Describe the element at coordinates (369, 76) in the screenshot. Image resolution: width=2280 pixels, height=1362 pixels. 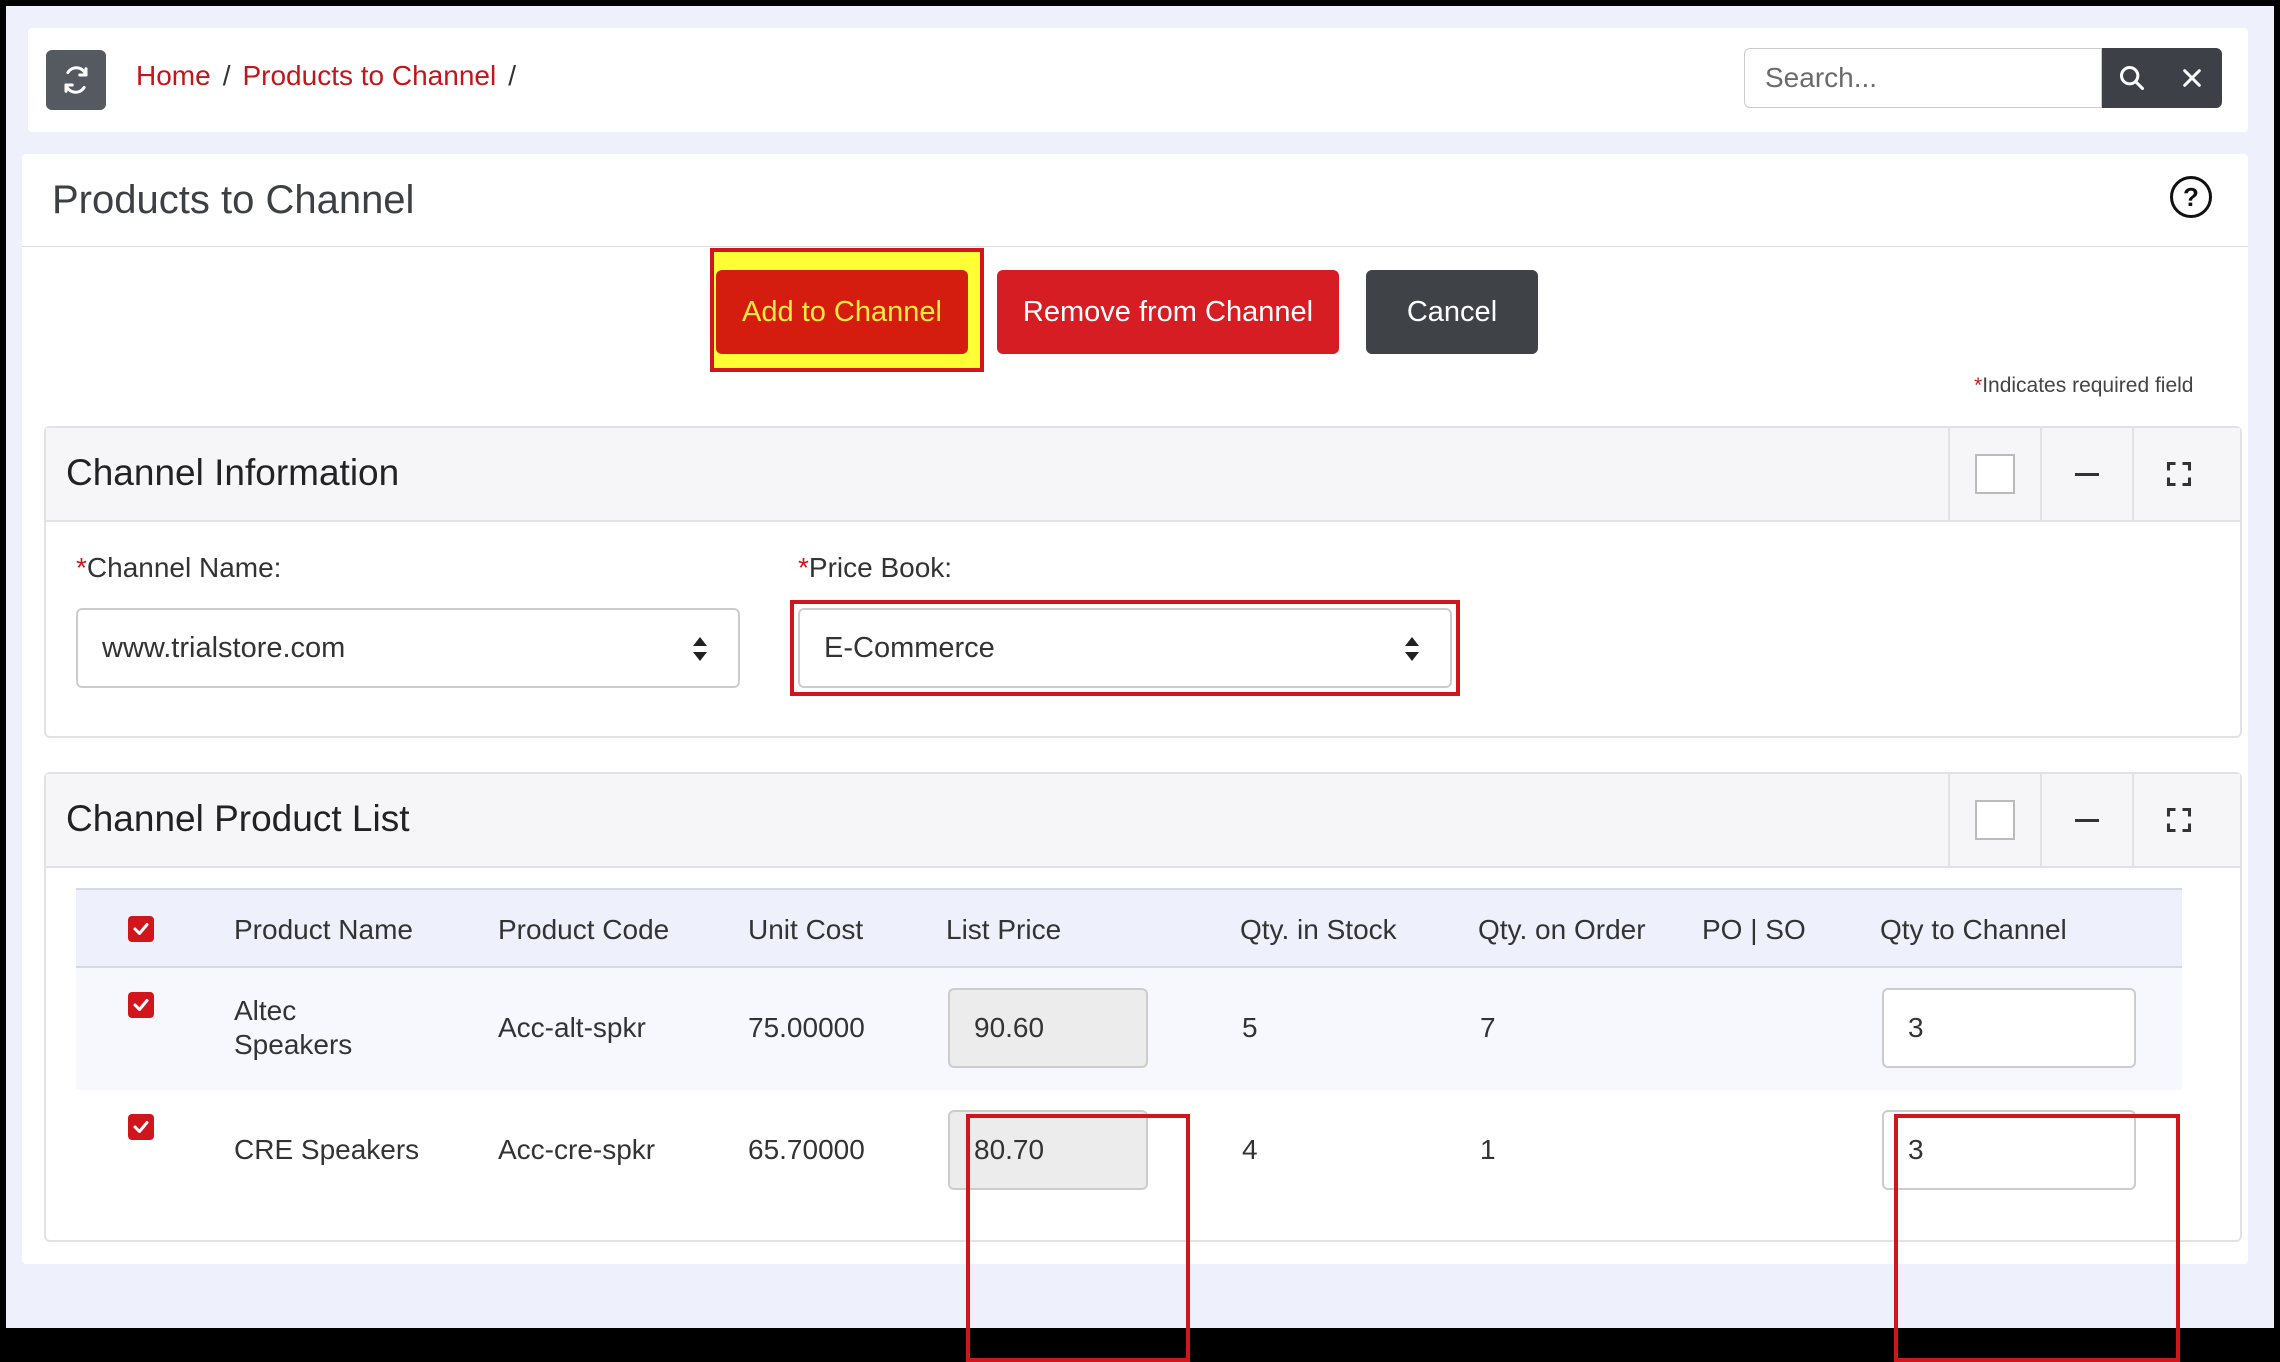
I see `breadcrumb-current-link: Products to Channel` at that location.